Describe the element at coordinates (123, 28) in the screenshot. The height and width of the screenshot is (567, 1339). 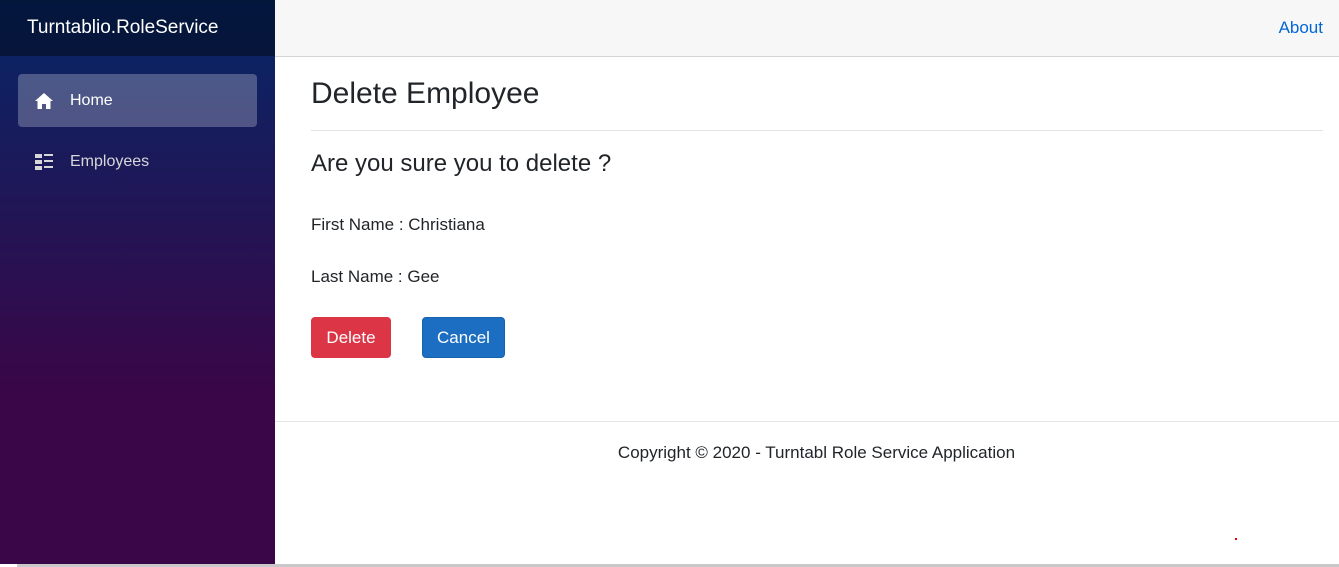
I see `brand-link: Turntablio.RoleService` at that location.